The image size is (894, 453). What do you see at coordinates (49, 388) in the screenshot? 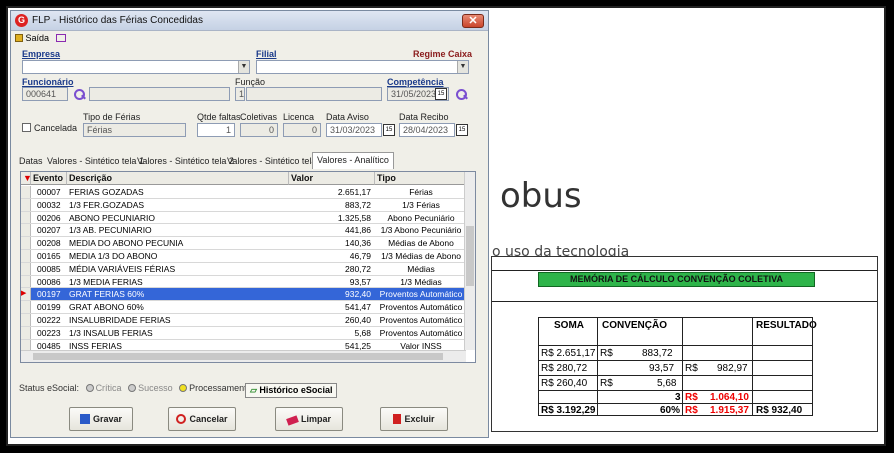
I see `status-label: Status eSocial:` at bounding box center [49, 388].